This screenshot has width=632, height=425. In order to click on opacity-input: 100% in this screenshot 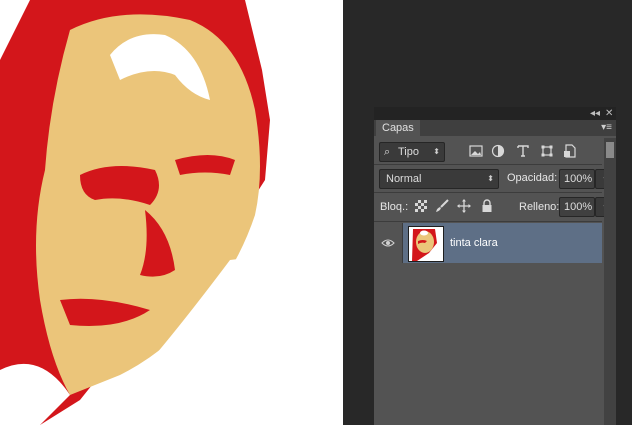, I will do `click(577, 179)`.